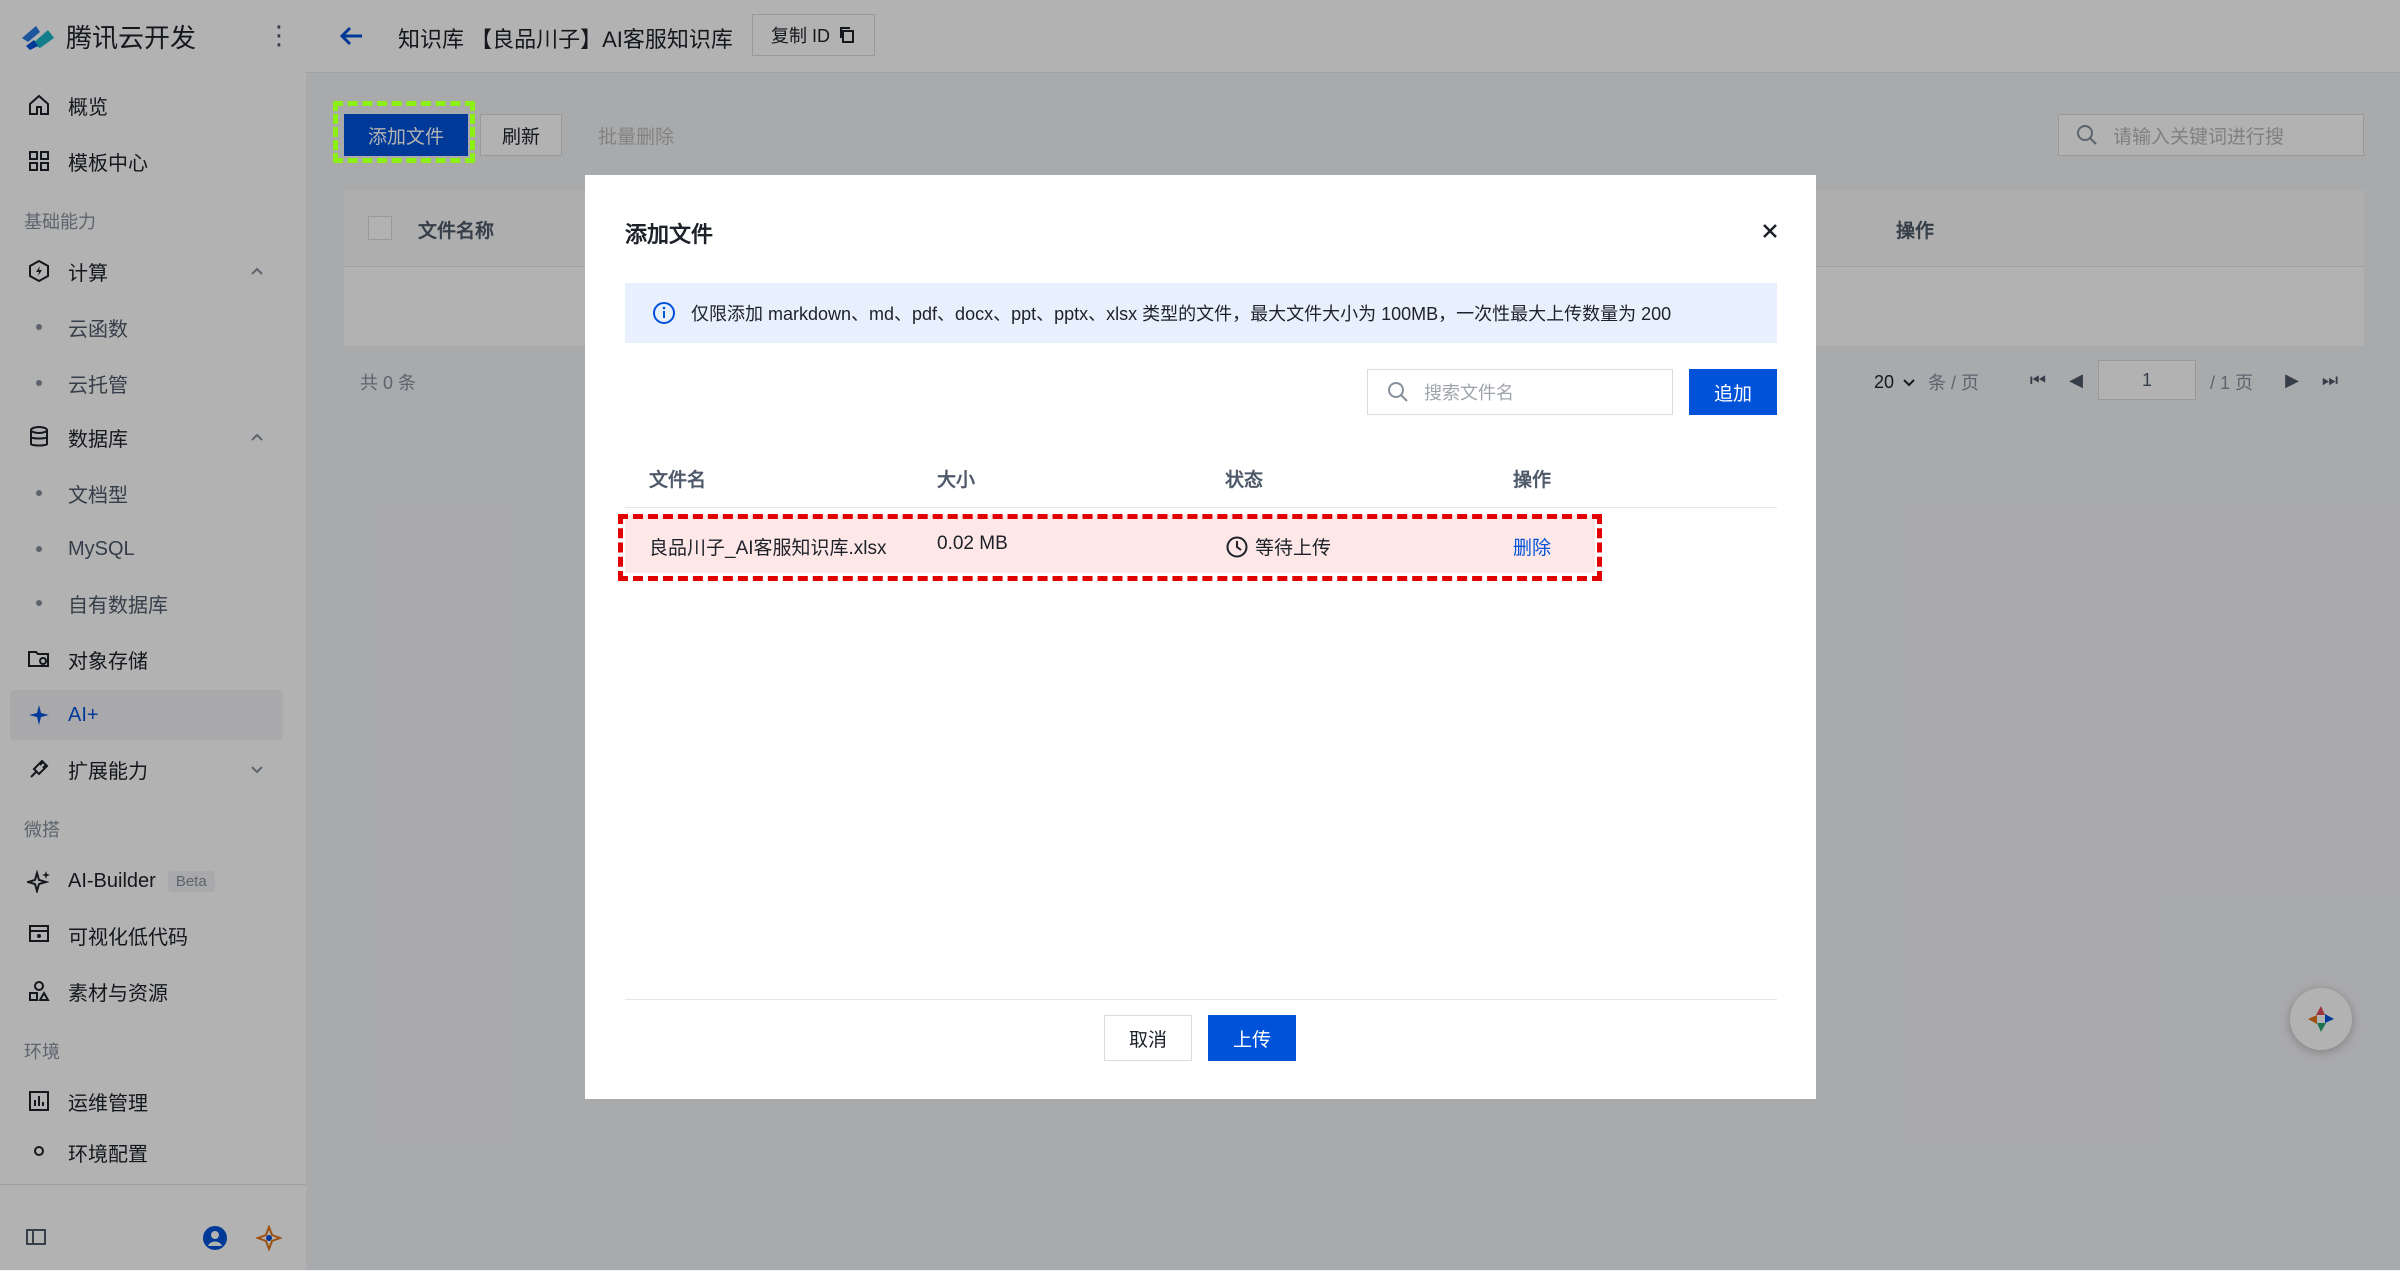  Describe the element at coordinates (1201, 999) in the screenshot. I see `footer-divider` at that location.